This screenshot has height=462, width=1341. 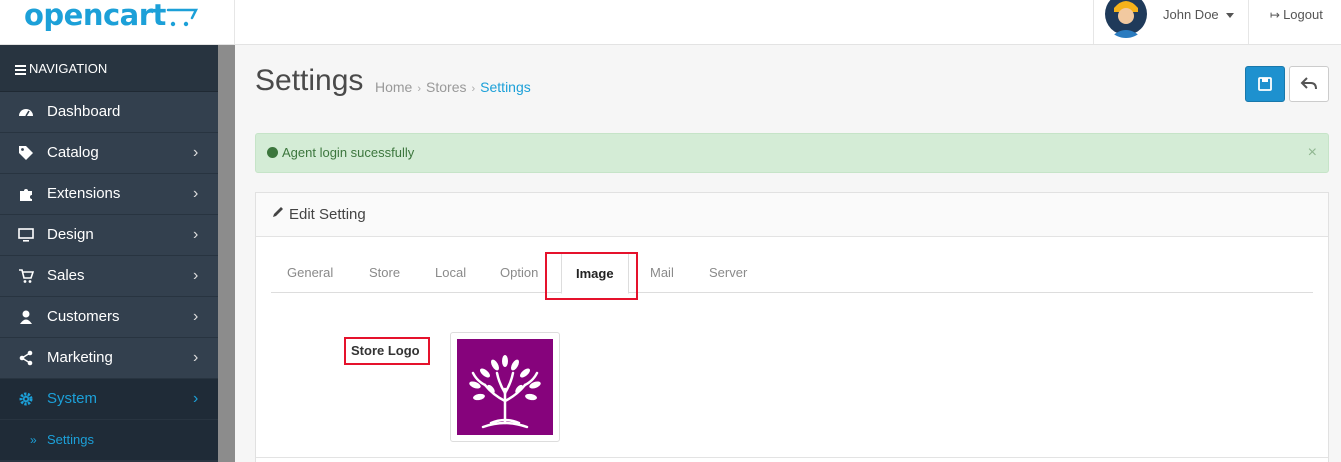 I want to click on sidebar-item-system: System ›, so click(x=109, y=399).